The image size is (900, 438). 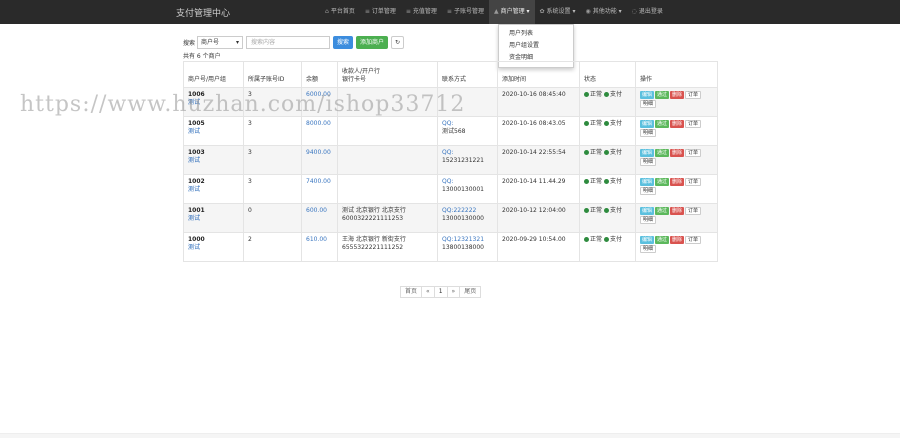 What do you see at coordinates (596, 210) in the screenshot?
I see `status-normal: 正常` at bounding box center [596, 210].